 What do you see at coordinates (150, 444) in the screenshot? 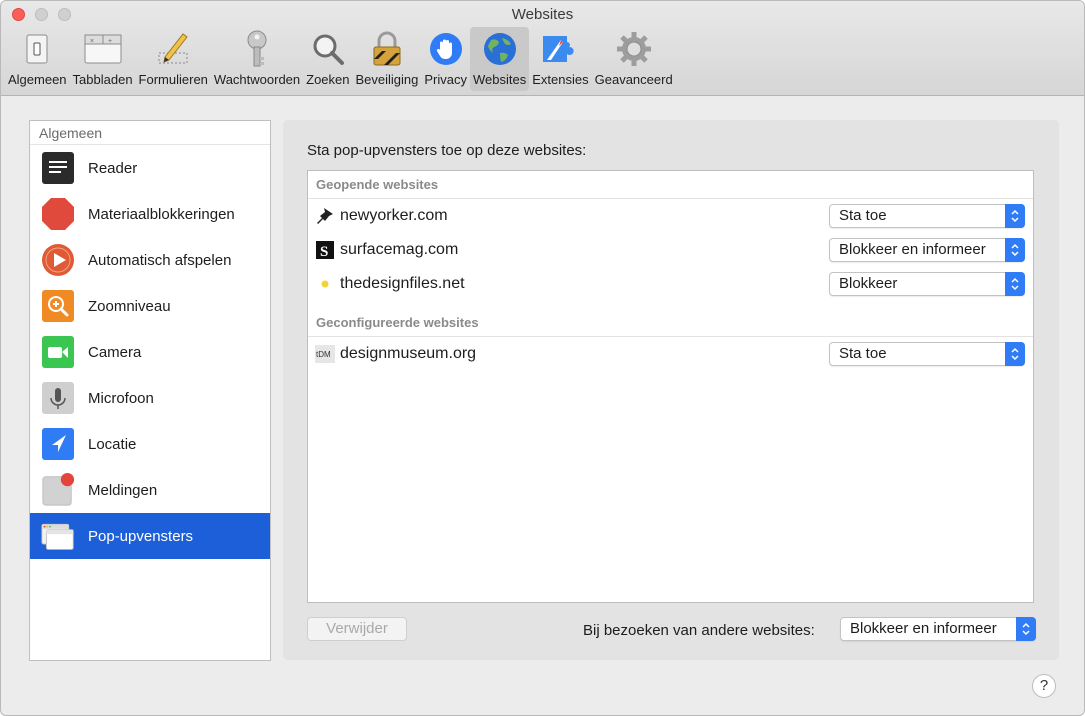
I see `sidebar-item-locatie: Locatie` at bounding box center [150, 444].